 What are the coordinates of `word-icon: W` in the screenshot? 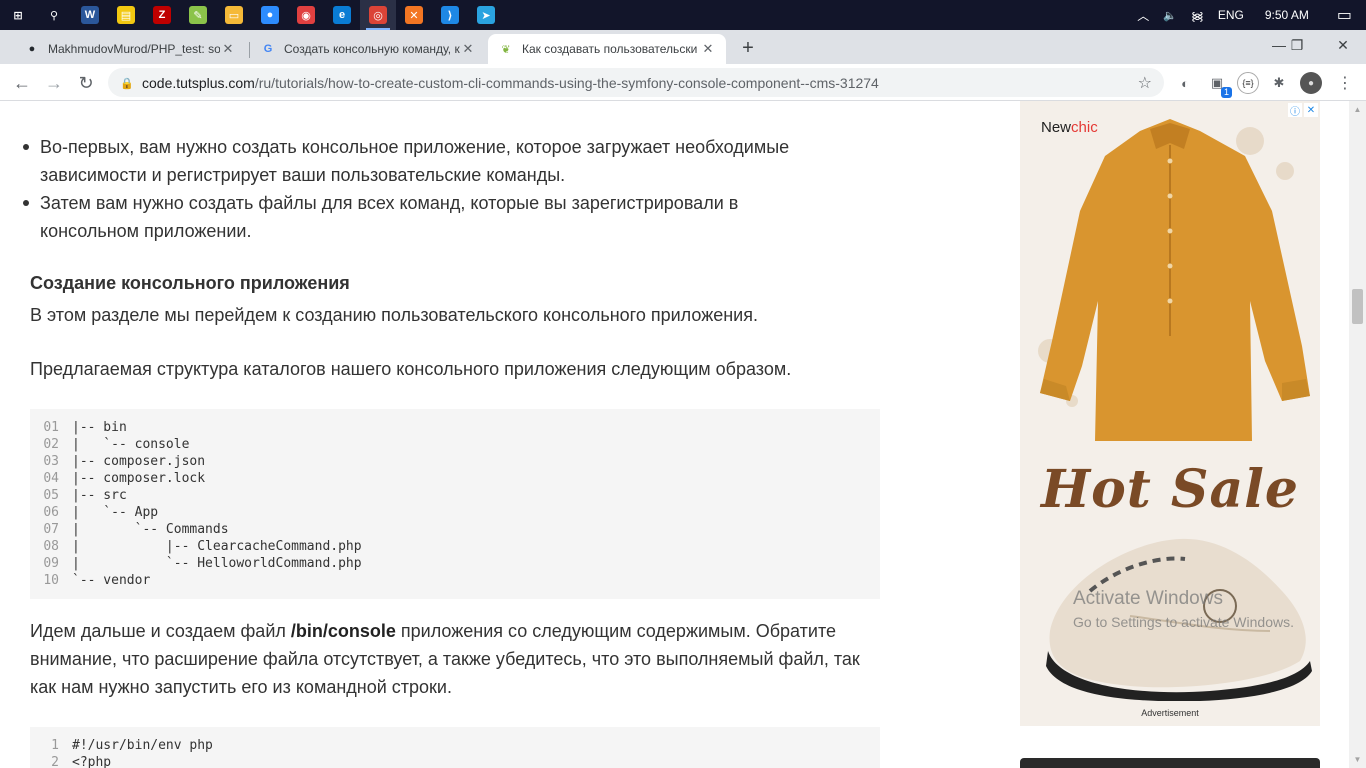 It's located at (90, 15).